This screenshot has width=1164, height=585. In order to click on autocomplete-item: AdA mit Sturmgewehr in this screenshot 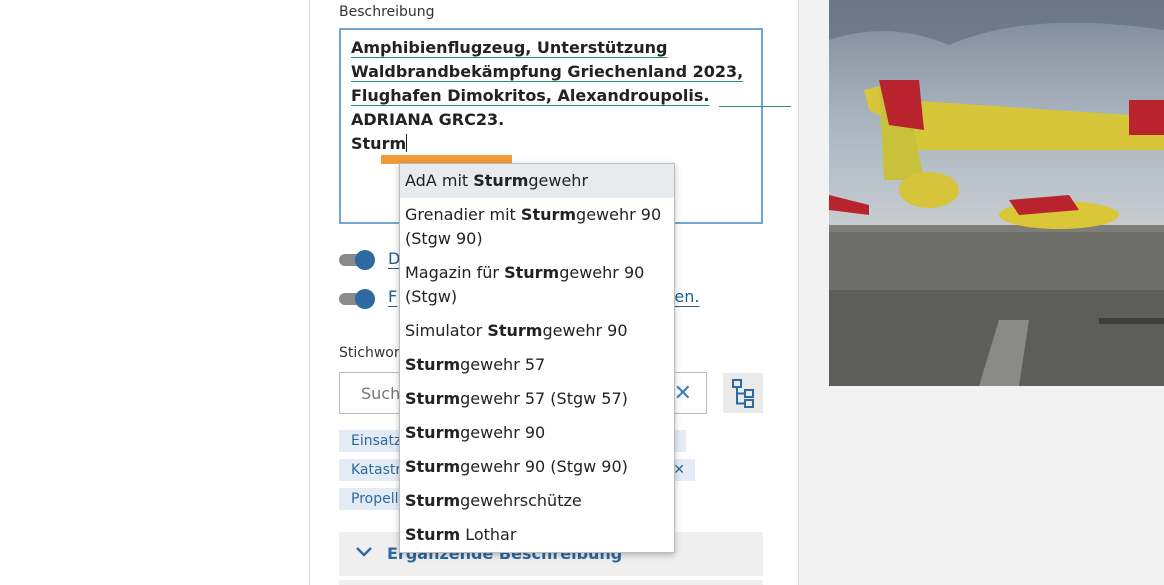, I will do `click(537, 181)`.